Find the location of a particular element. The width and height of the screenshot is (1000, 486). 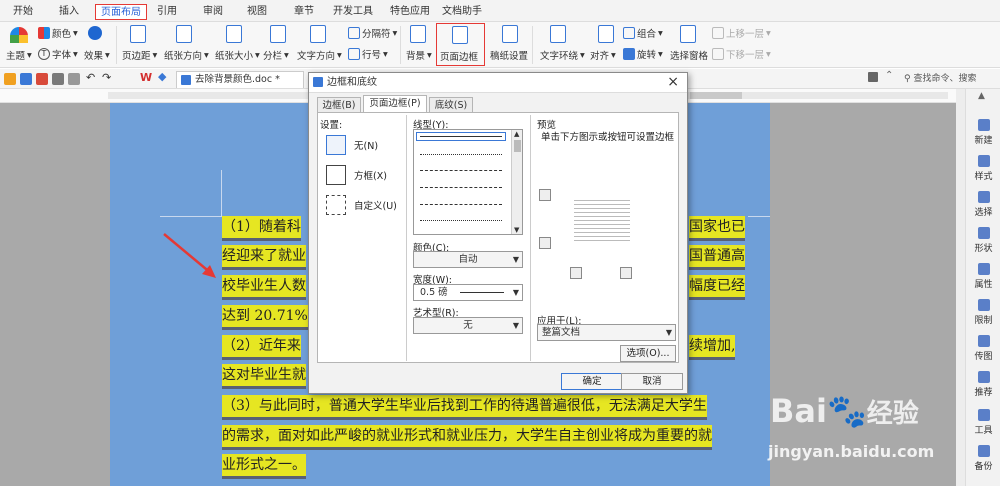

column-divider is located at coordinates (406, 238).